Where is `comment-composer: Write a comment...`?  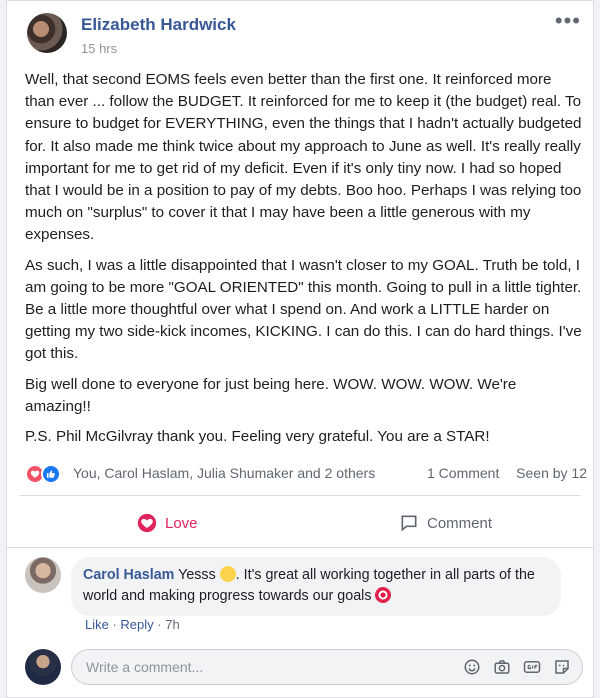 comment-composer: Write a comment... is located at coordinates (305, 667).